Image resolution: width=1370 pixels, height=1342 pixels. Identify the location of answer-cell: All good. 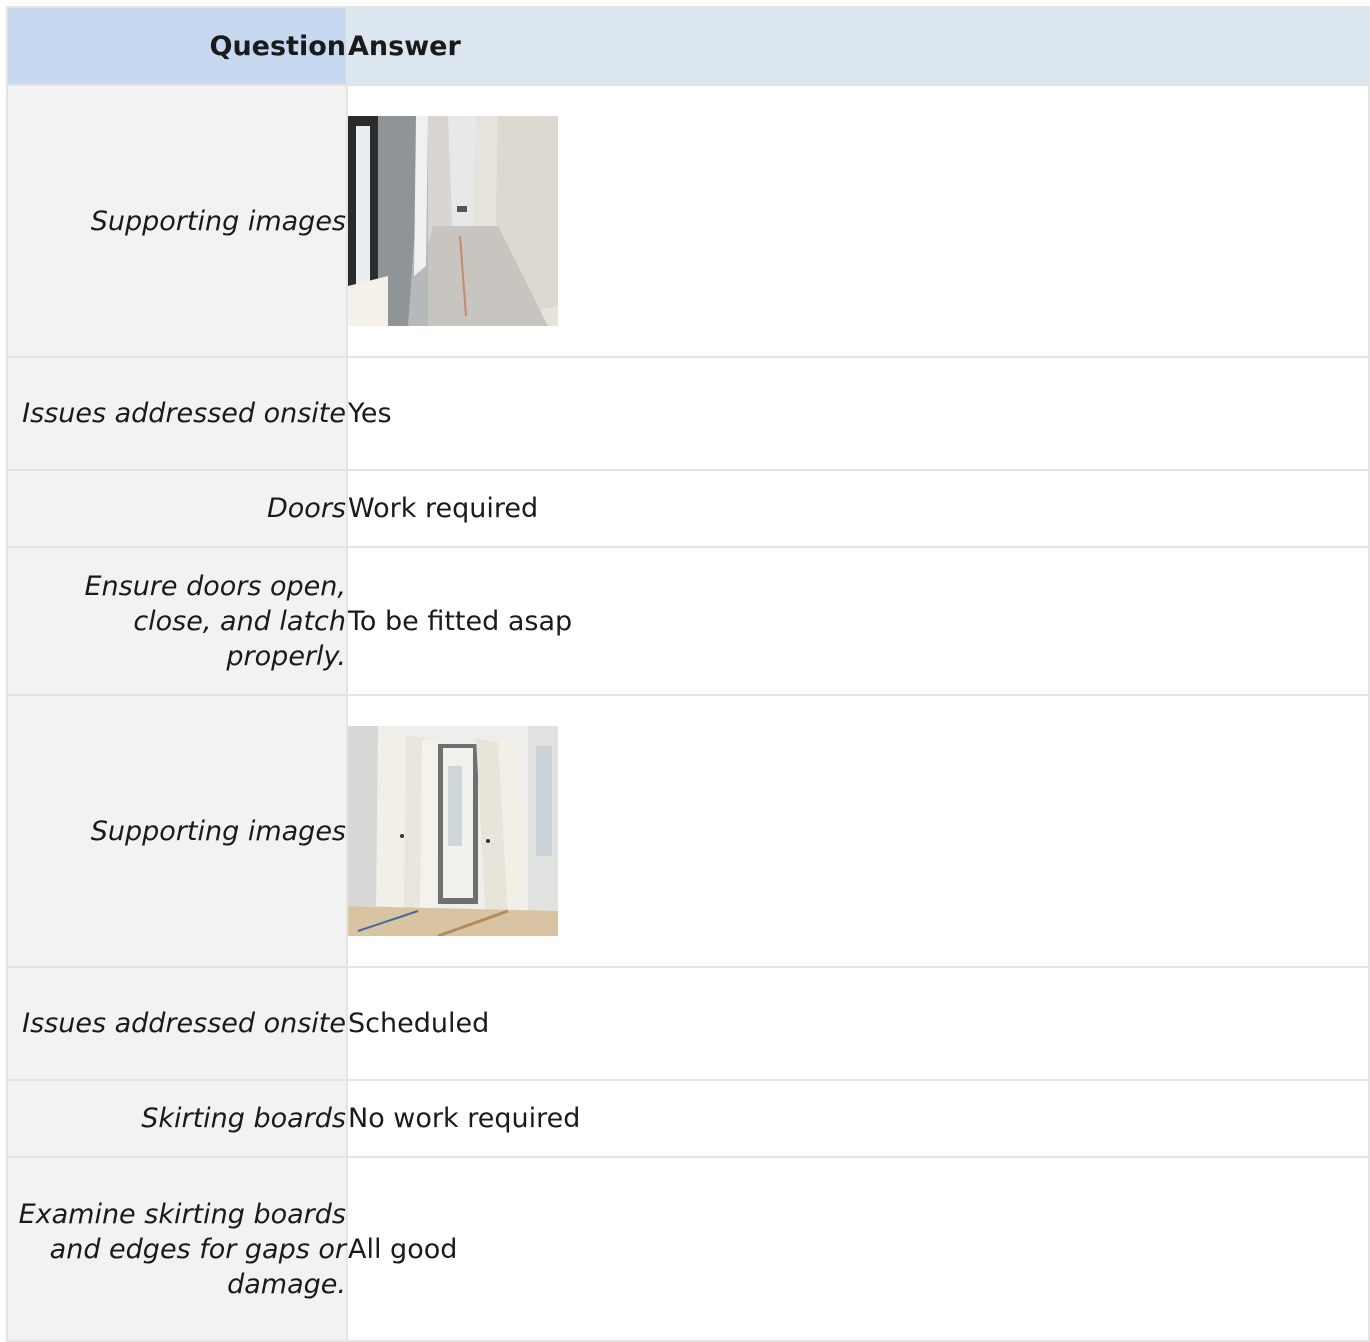
(858, 1249).